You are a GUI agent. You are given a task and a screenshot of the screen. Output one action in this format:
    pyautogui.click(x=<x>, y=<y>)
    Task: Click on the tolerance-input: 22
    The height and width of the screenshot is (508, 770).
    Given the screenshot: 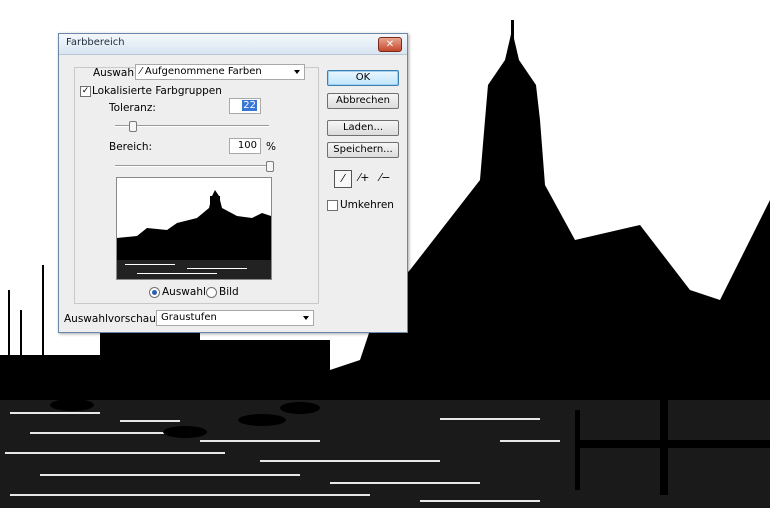 What is the action you would take?
    pyautogui.click(x=245, y=106)
    